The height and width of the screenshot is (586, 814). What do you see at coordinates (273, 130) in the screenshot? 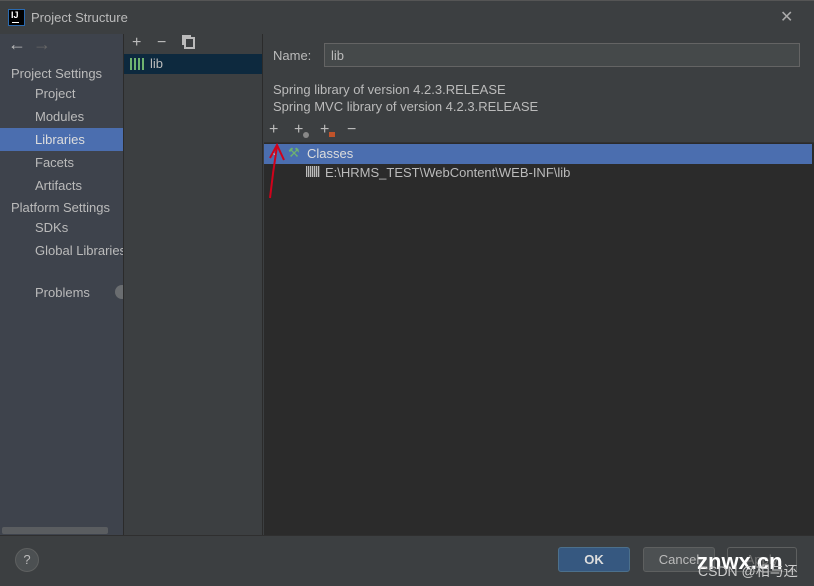
I see `add-button: +` at bounding box center [273, 130].